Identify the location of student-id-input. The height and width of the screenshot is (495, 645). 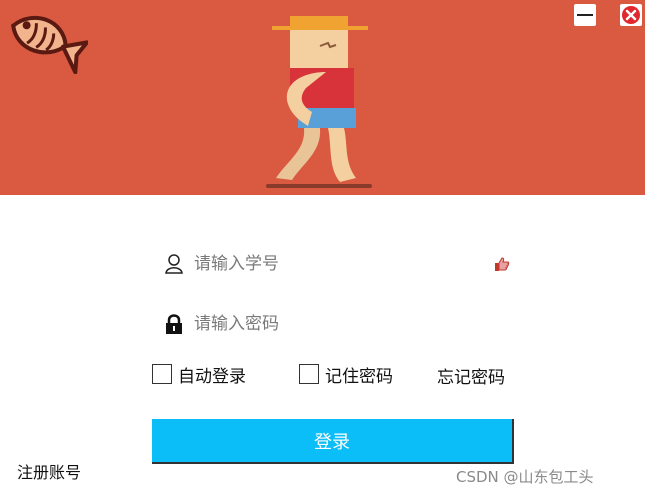
(339, 264).